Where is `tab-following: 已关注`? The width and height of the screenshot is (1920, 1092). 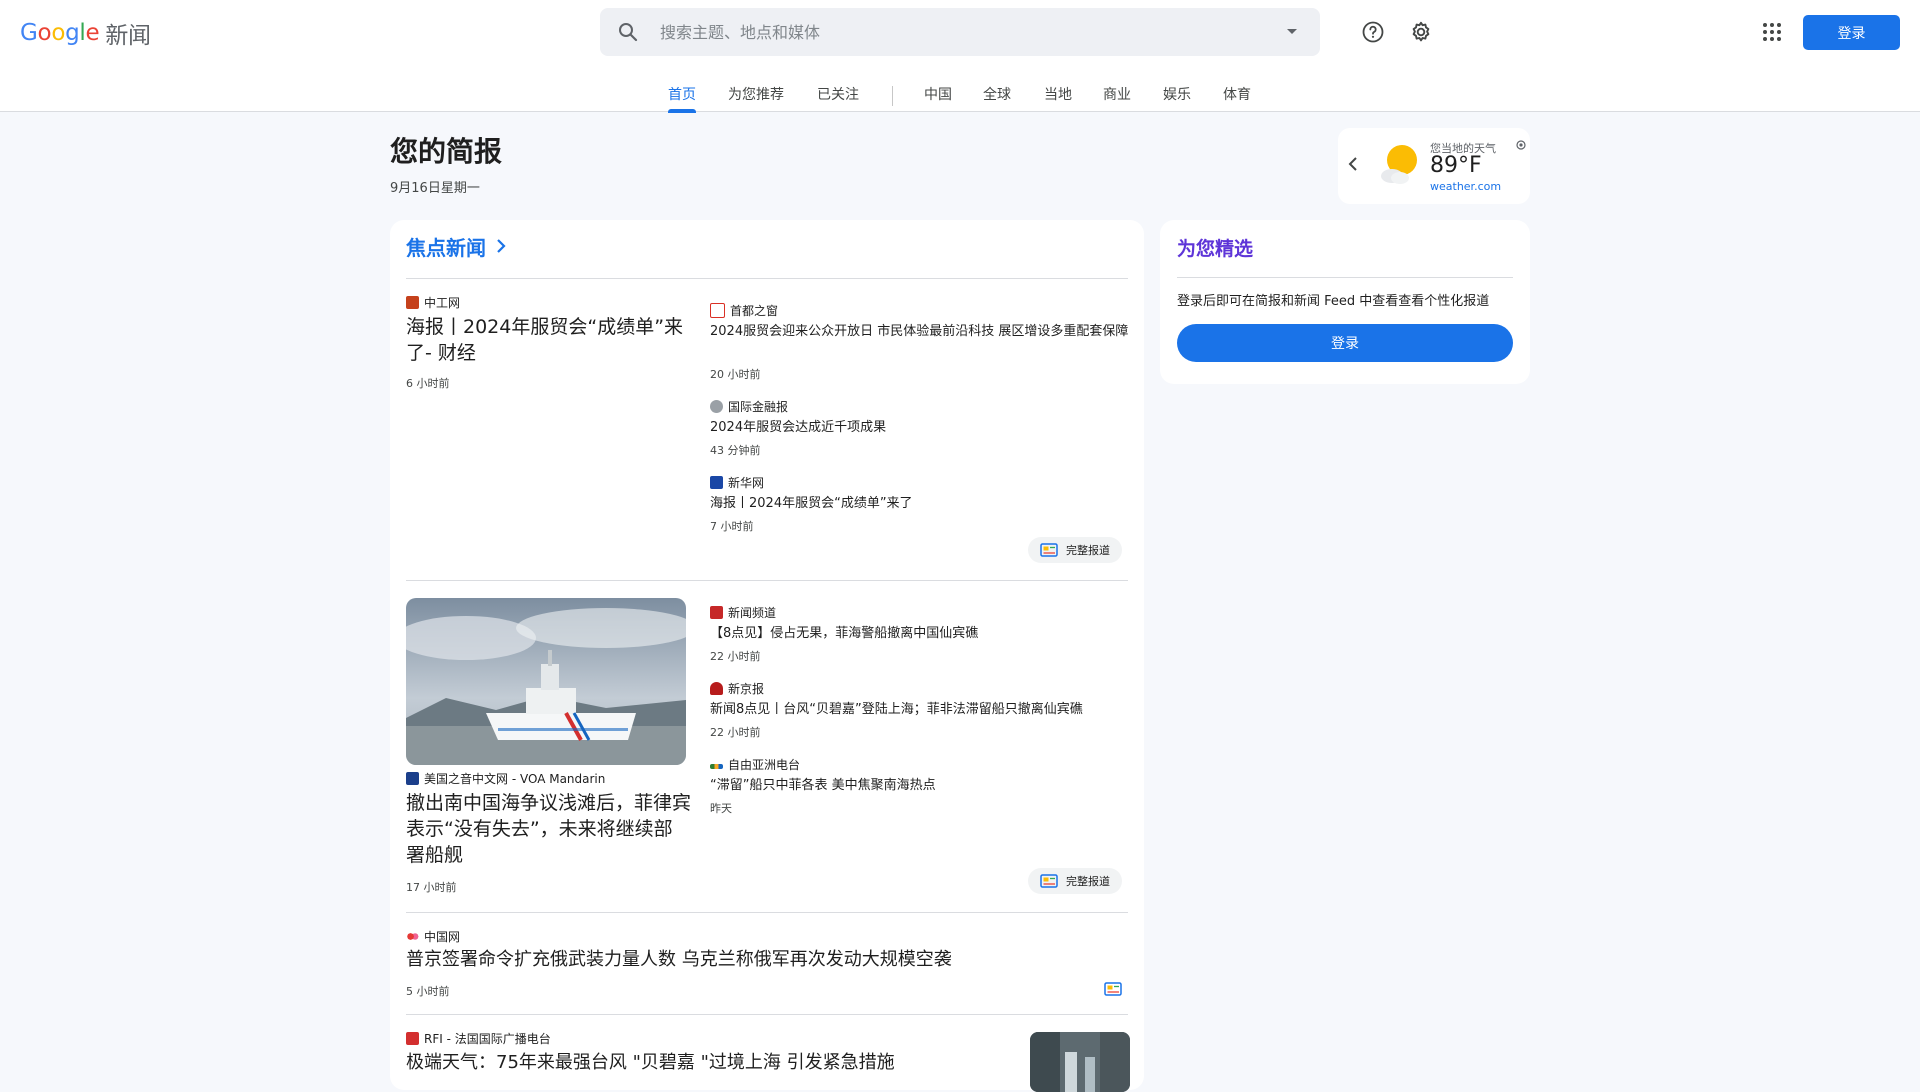 tab-following: 已关注 is located at coordinates (838, 98).